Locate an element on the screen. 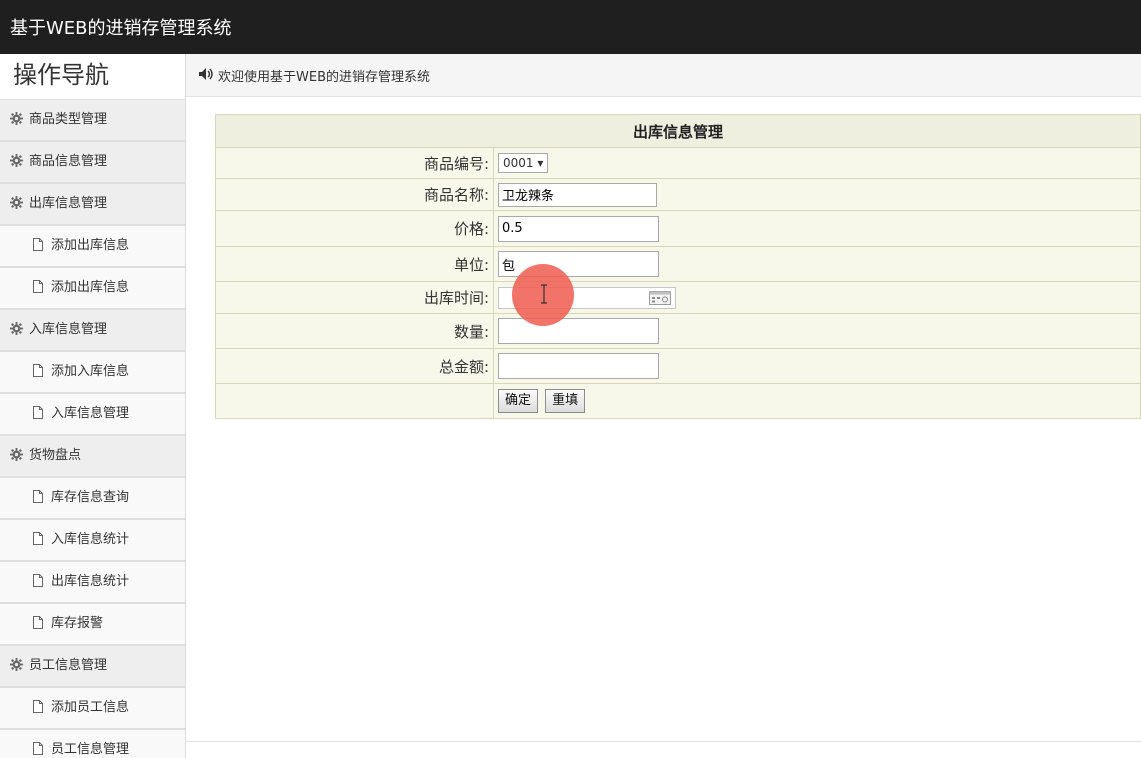  form-header-row: 出库信息管理 is located at coordinates (678, 131).